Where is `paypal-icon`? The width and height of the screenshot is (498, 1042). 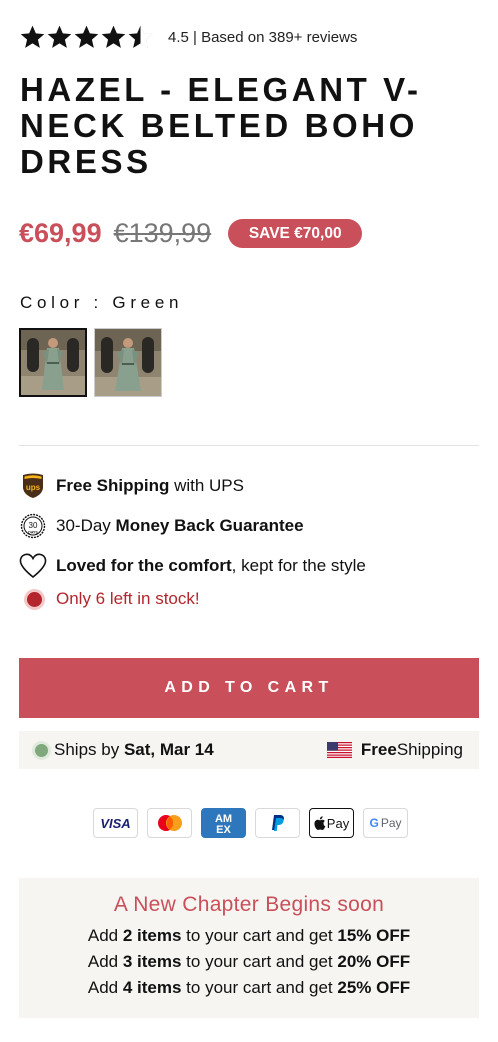 paypal-icon is located at coordinates (277, 823).